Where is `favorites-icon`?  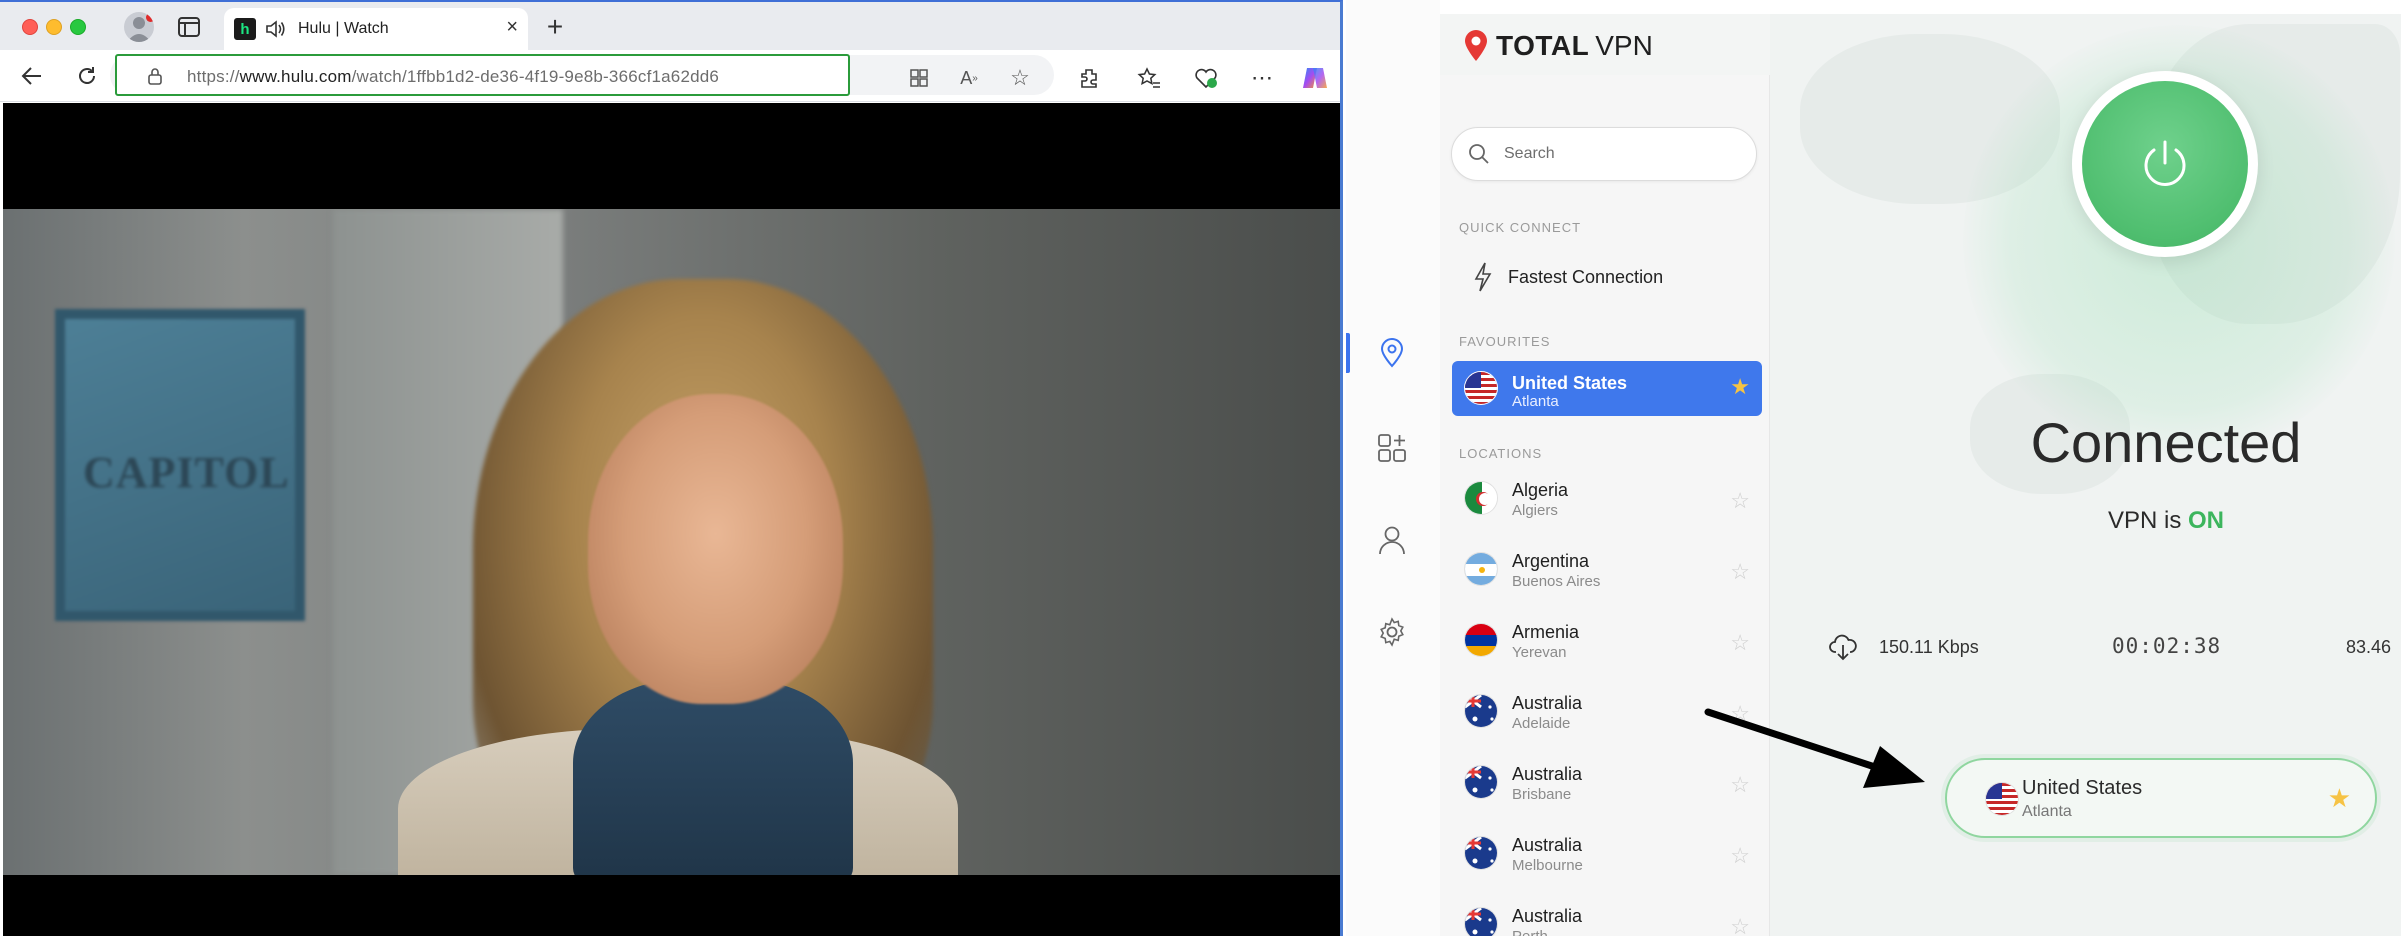
favorites-icon is located at coordinates (1149, 78).